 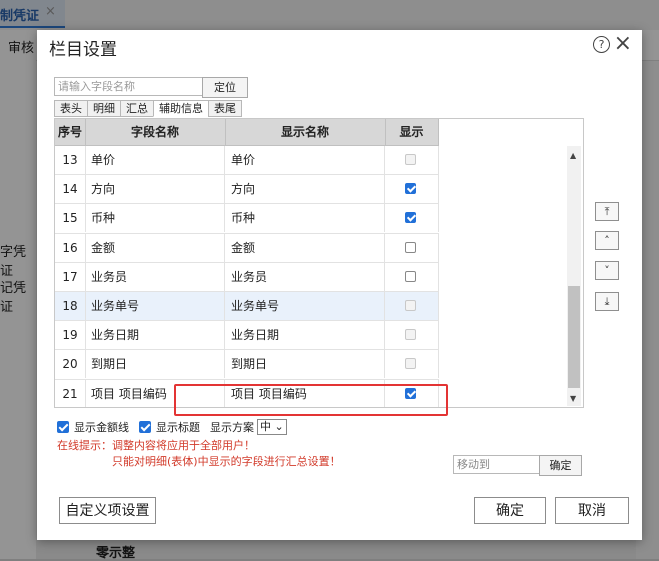 What do you see at coordinates (104, 108) in the screenshot?
I see `tab-detail: 明细` at bounding box center [104, 108].